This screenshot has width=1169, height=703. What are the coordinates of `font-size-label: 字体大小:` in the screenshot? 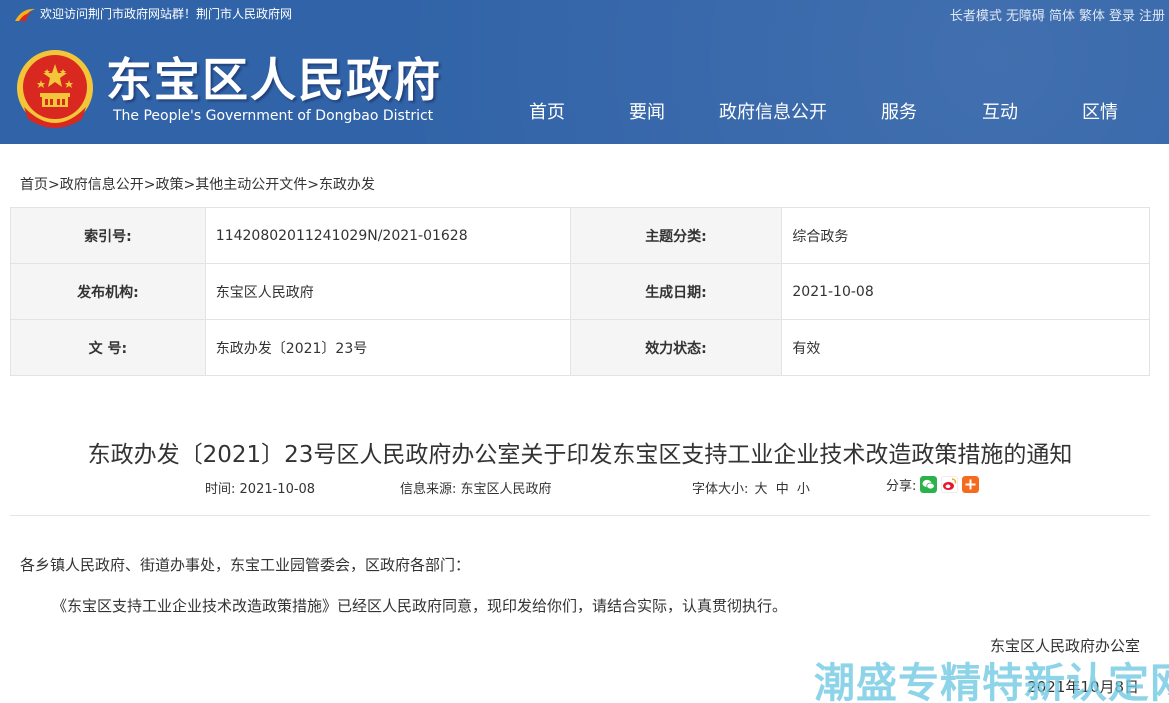 It's located at (720, 489).